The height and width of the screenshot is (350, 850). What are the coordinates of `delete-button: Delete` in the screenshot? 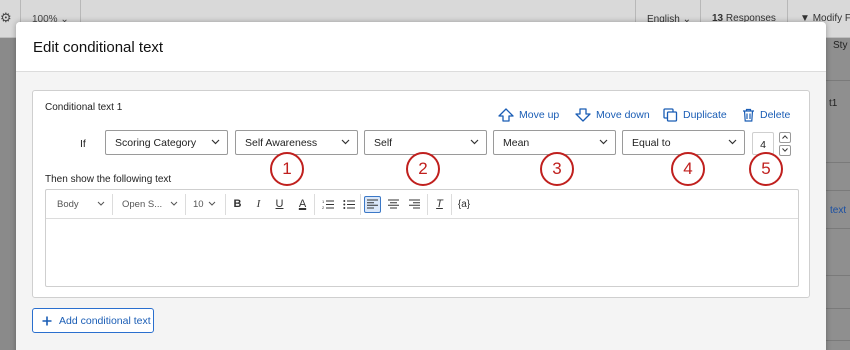 It's located at (766, 115).